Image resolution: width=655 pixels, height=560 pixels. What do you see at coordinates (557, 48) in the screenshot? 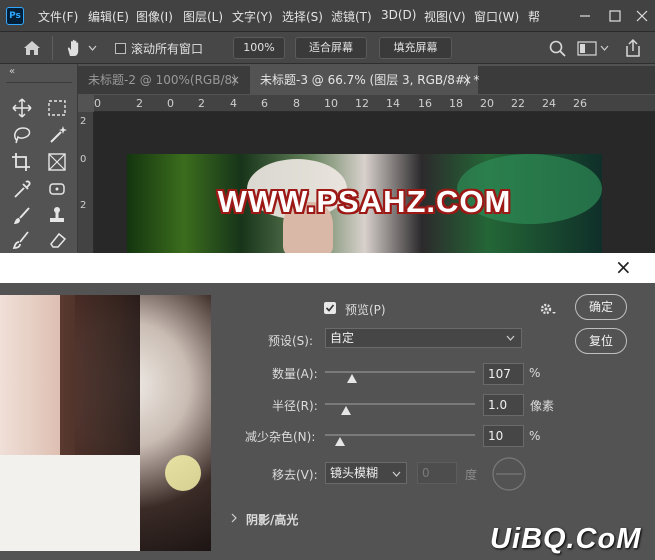
I see `search-icon` at bounding box center [557, 48].